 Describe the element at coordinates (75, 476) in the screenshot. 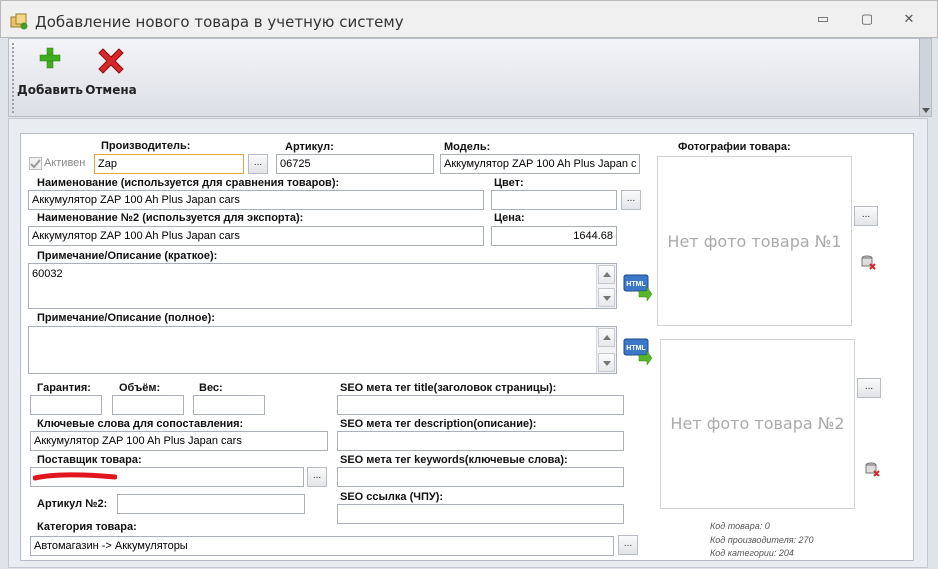

I see `redaction-mark` at that location.